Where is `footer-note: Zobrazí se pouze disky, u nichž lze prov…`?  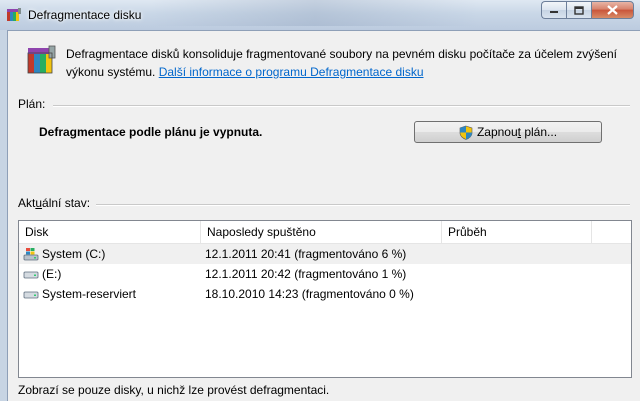 footer-note: Zobrazí se pouze disky, u nichž lze prov… is located at coordinates (174, 390).